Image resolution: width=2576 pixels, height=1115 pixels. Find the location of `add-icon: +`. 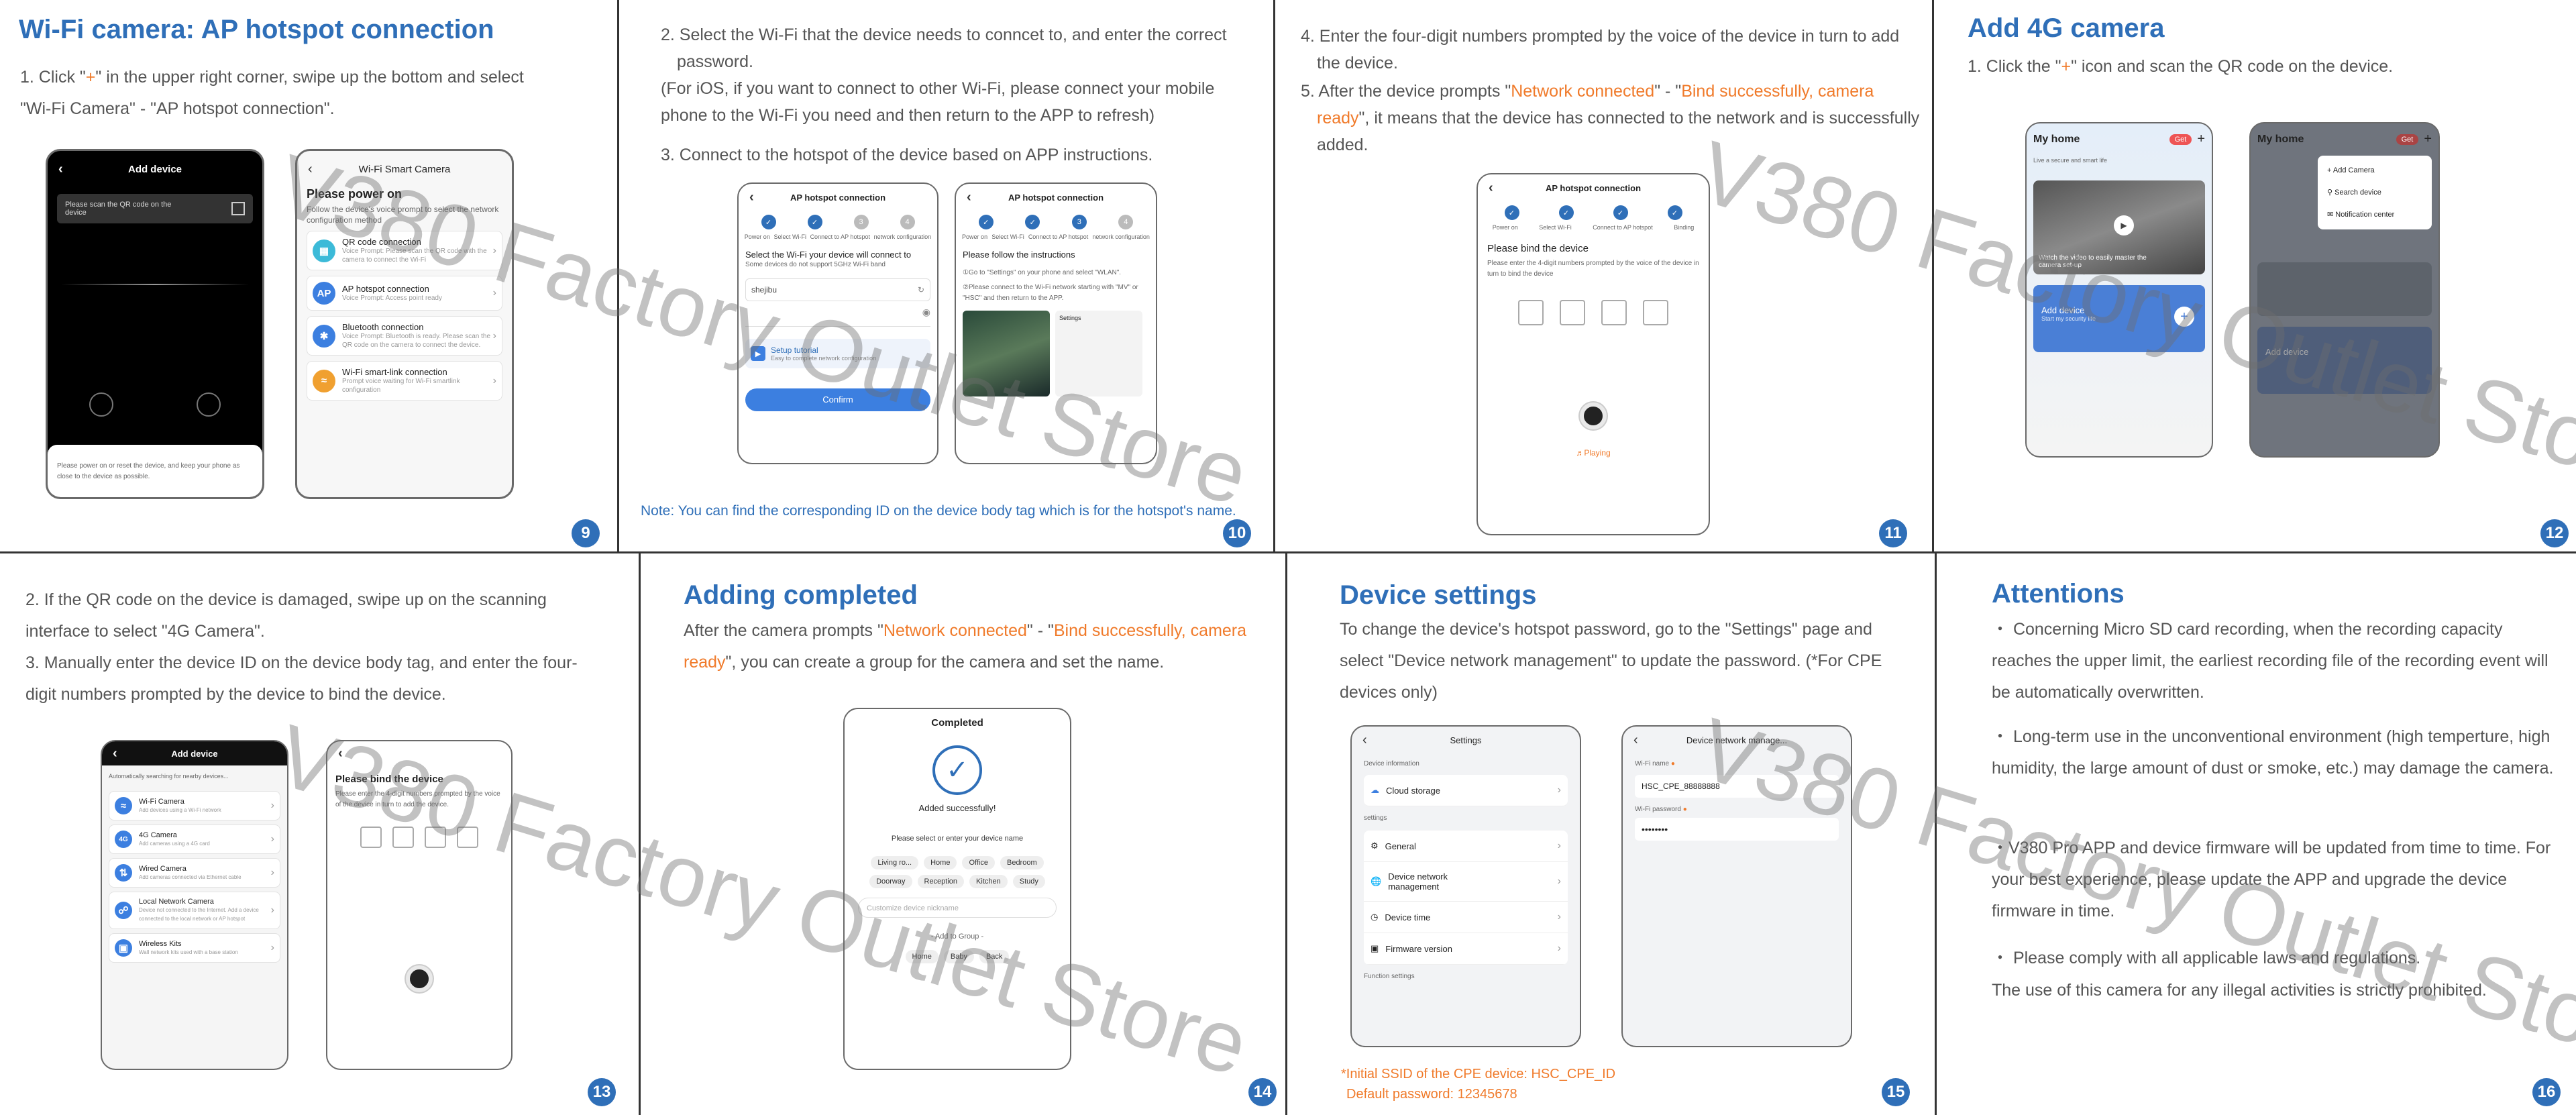

add-icon: + is located at coordinates (2184, 317).